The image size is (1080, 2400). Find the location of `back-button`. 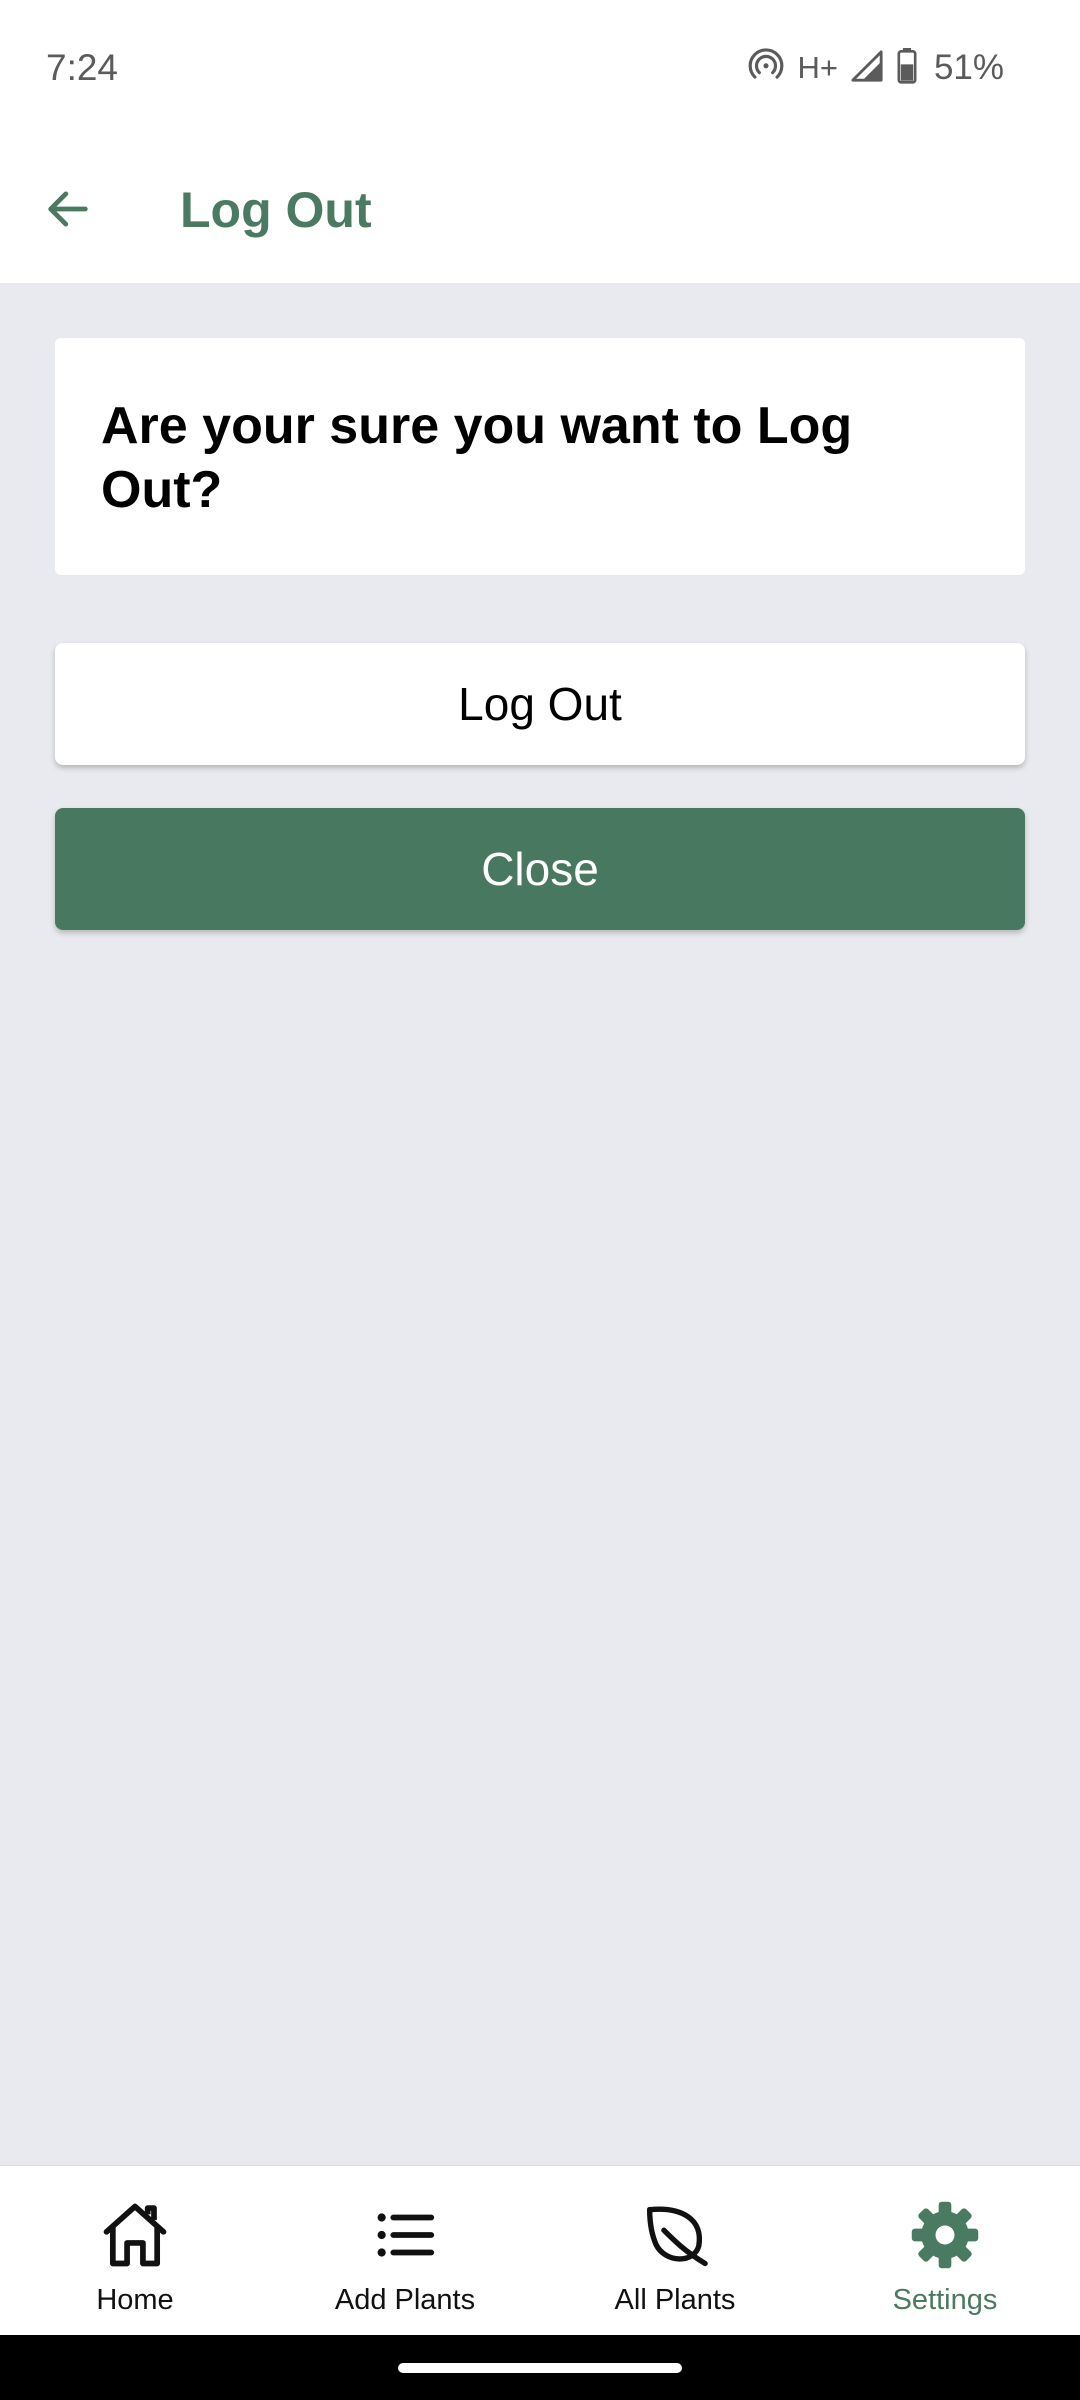

back-button is located at coordinates (68, 211).